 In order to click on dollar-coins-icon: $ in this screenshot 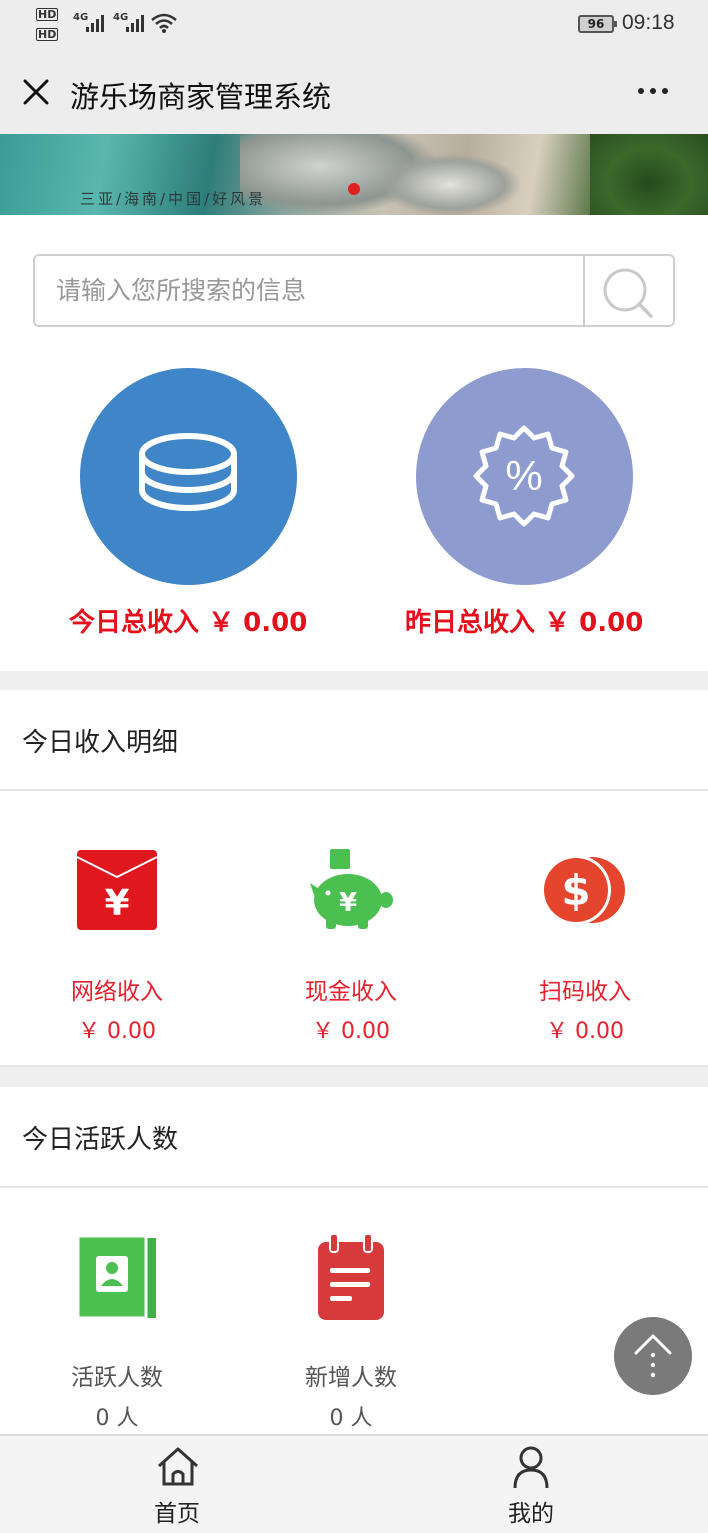, I will do `click(583, 890)`.